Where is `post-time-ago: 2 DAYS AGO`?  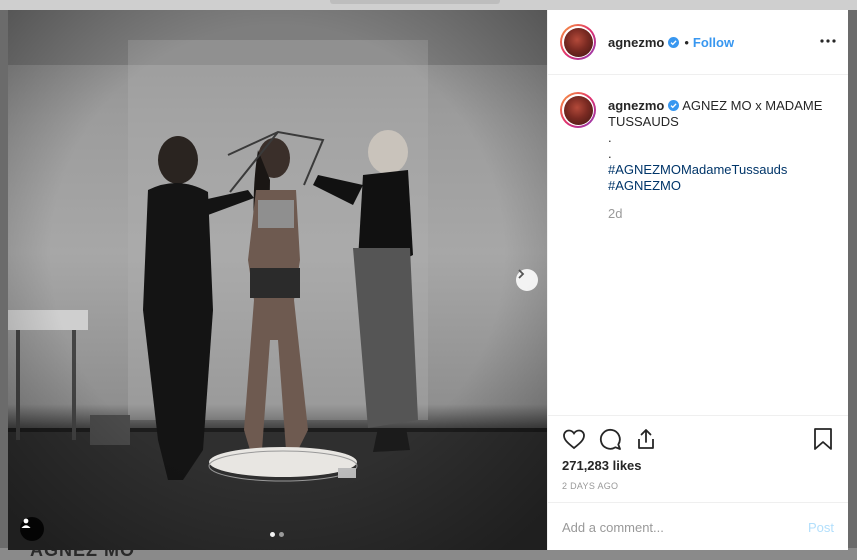
post-time-ago: 2 DAYS AGO is located at coordinates (590, 486).